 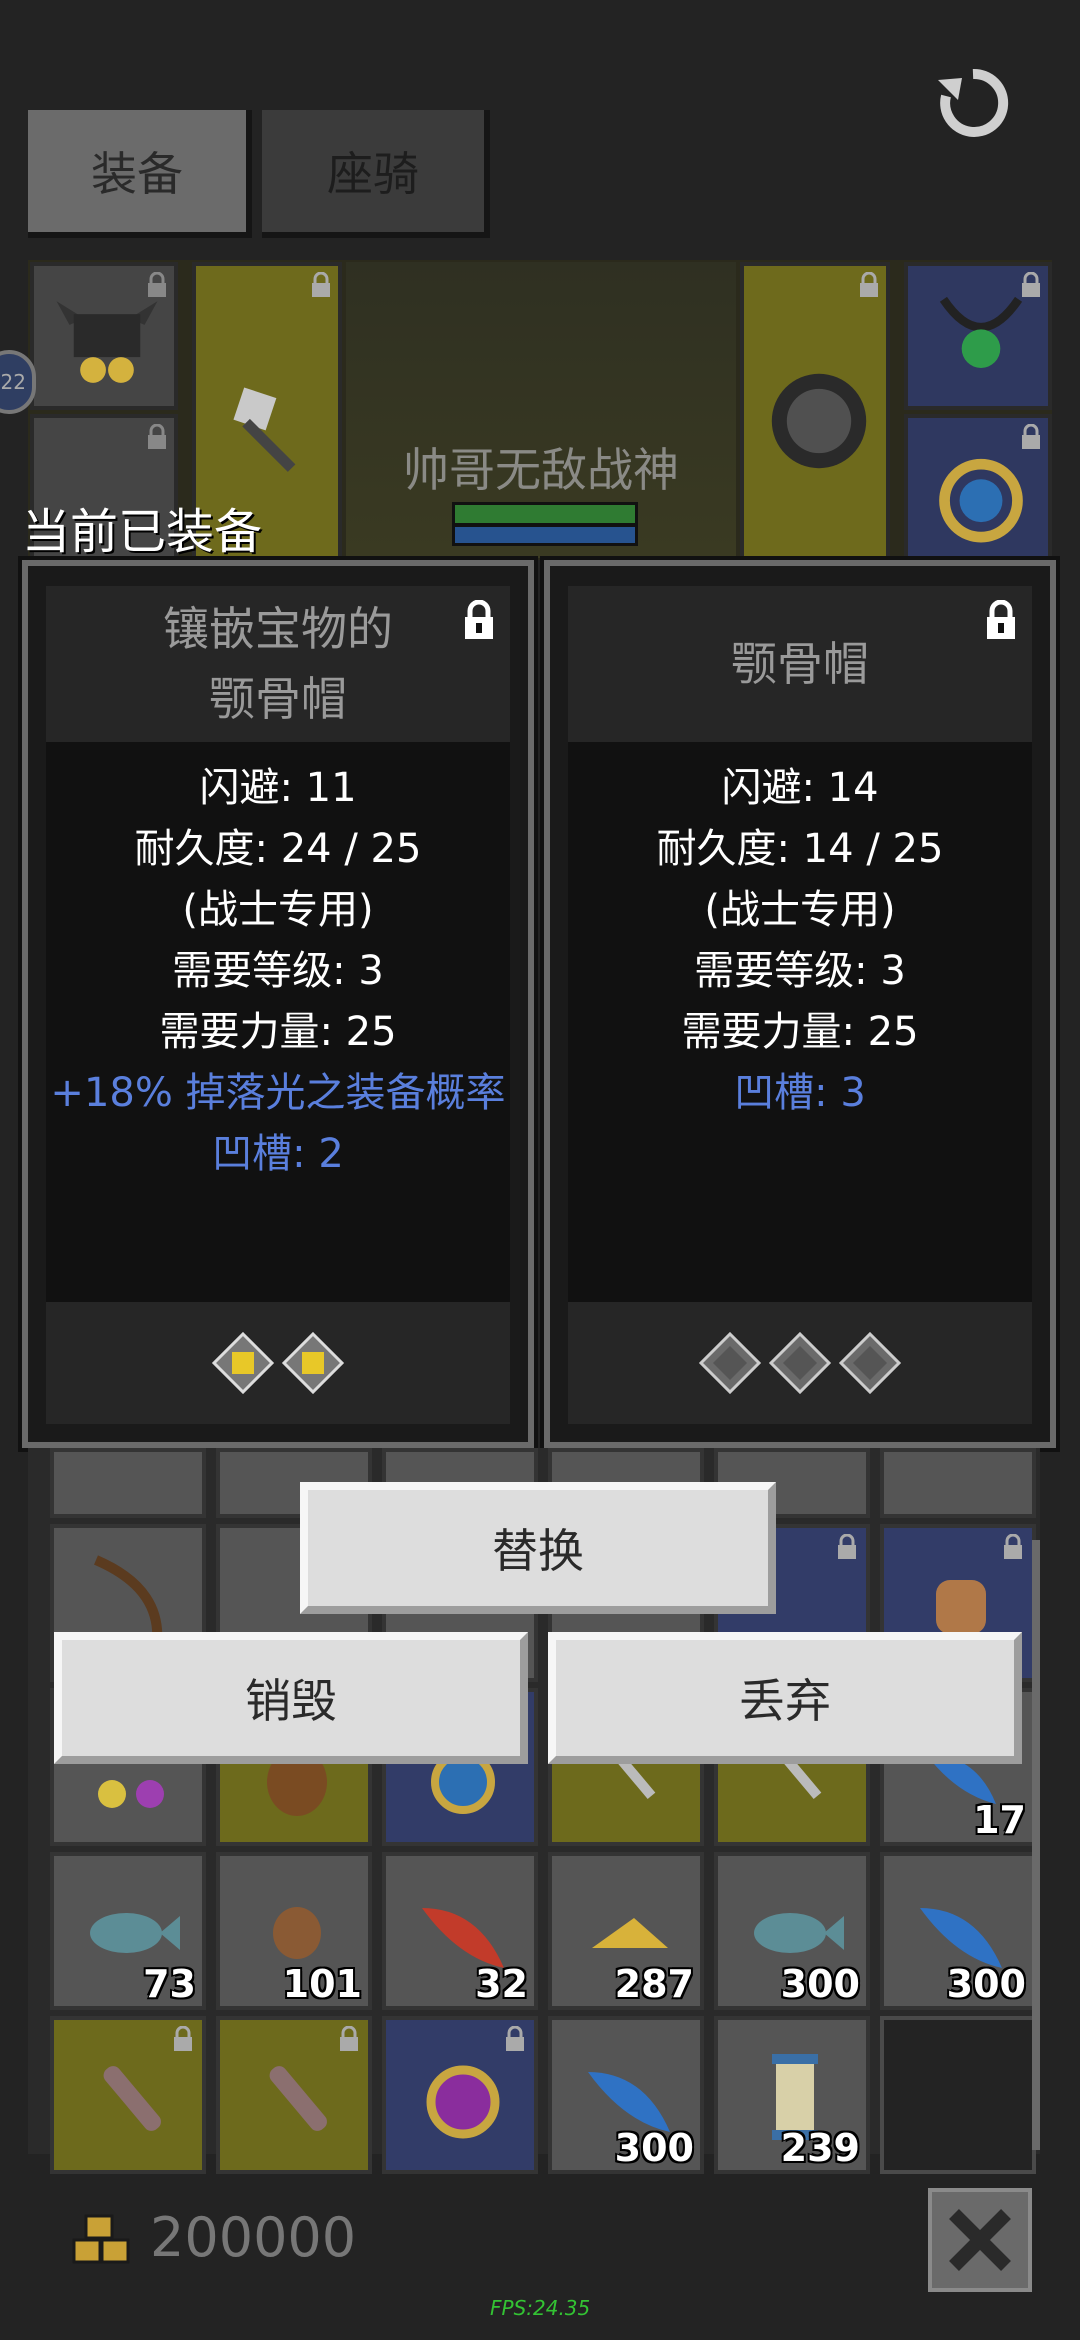 What do you see at coordinates (140, 174) in the screenshot?
I see `tab-equipment: 装备` at bounding box center [140, 174].